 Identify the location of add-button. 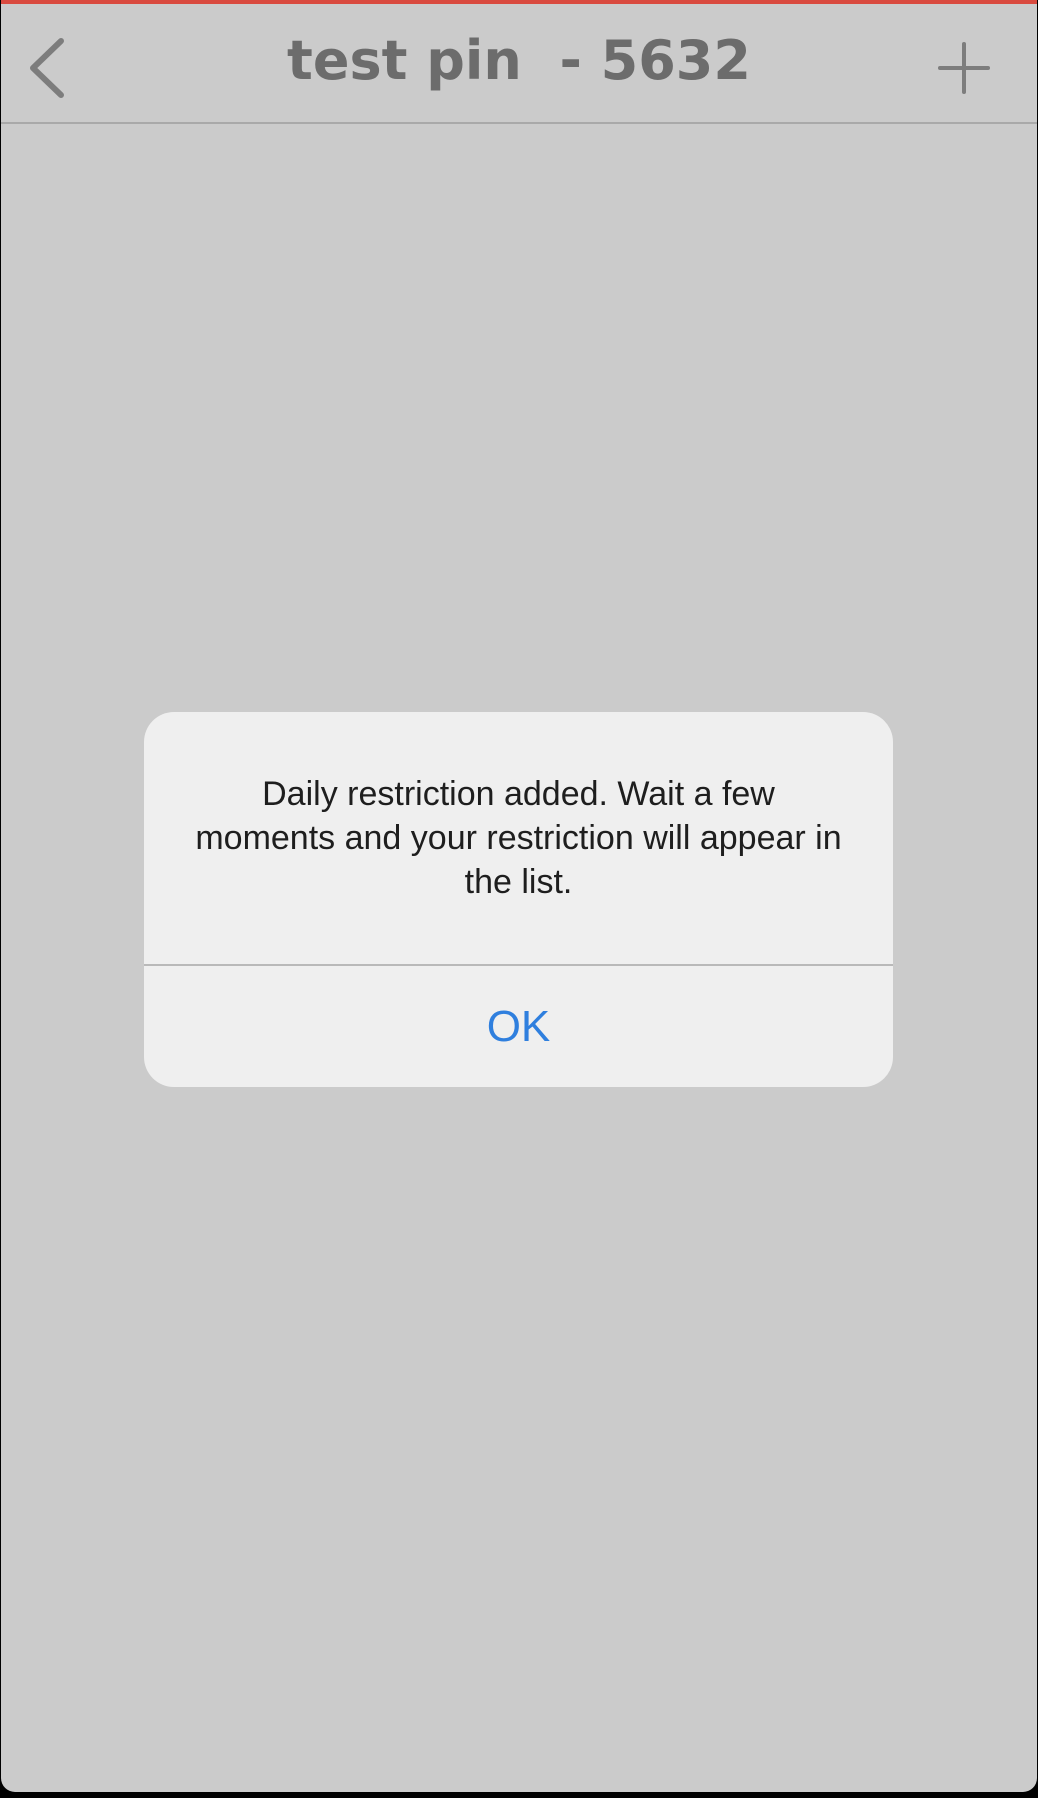
(964, 68).